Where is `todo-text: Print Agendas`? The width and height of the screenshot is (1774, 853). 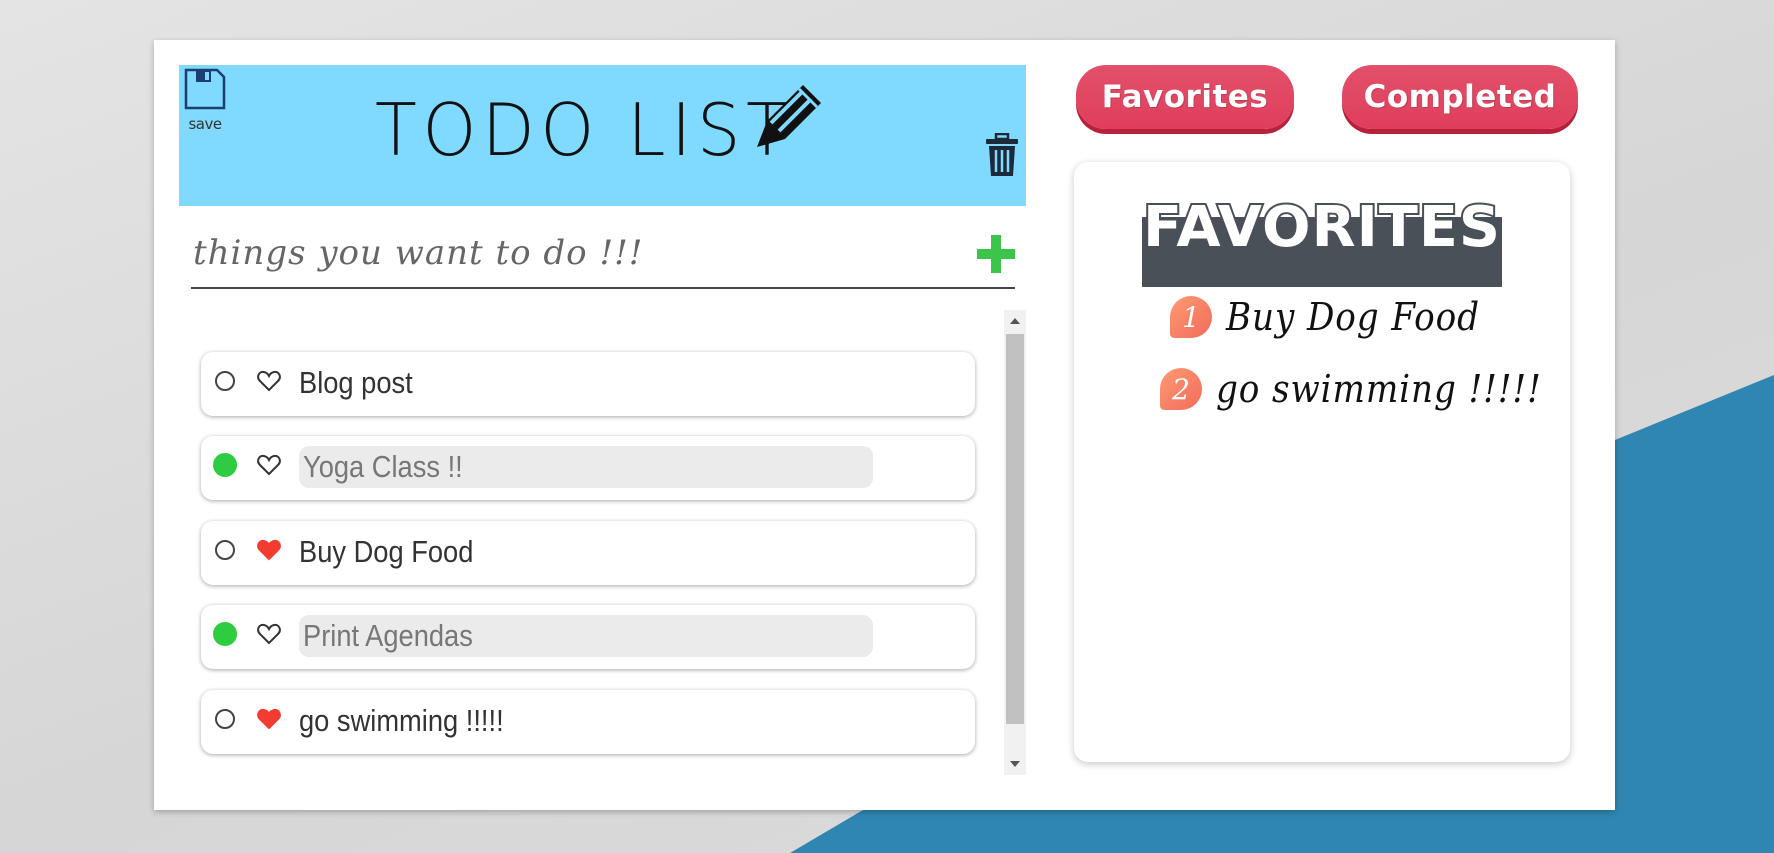 todo-text: Print Agendas is located at coordinates (388, 635).